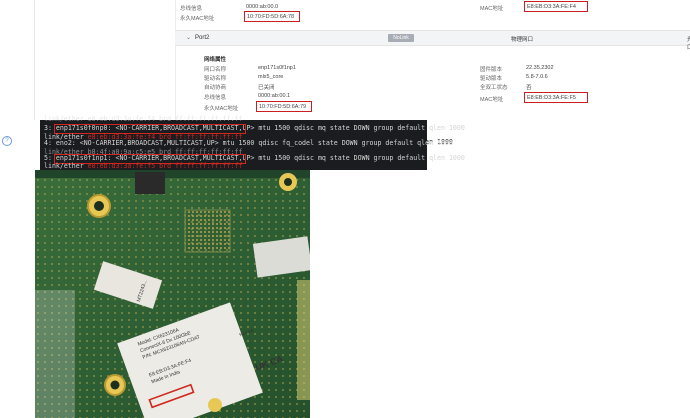  I want to click on detail-value: 5.8-7.0.6, so click(537, 77).